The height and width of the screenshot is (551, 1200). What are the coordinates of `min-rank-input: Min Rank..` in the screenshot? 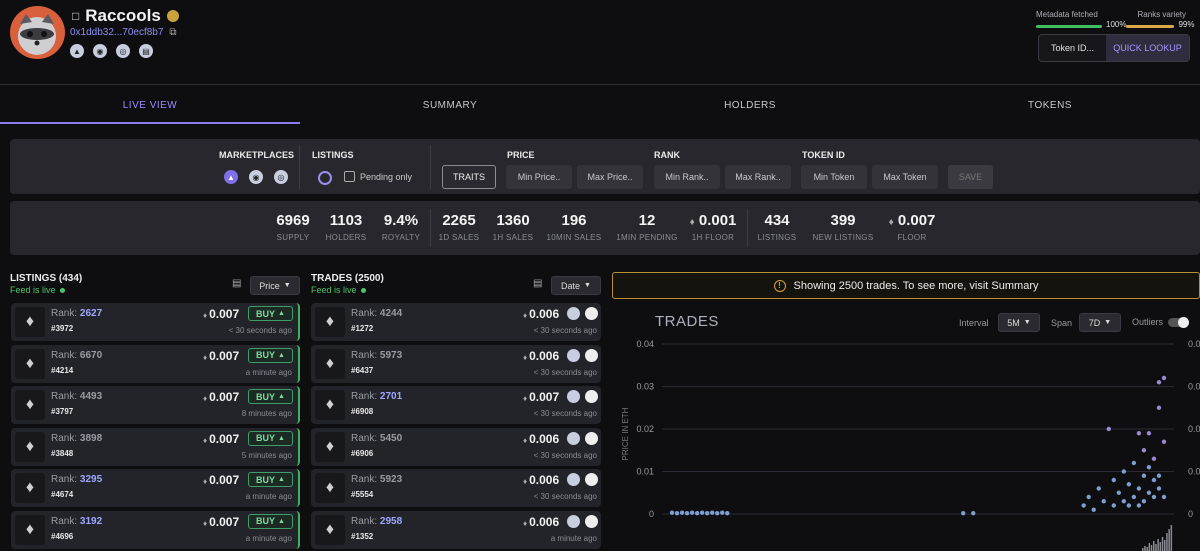 It's located at (687, 177).